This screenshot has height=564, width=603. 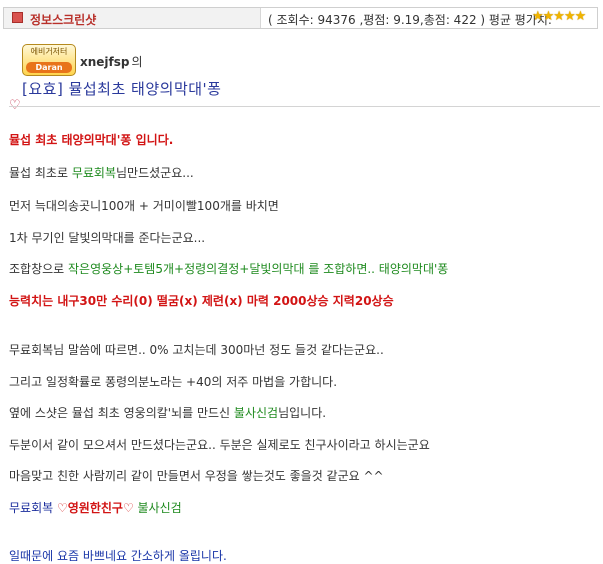 What do you see at coordinates (49, 67) in the screenshot?
I see `badge-bottom-text: Daran` at bounding box center [49, 67].